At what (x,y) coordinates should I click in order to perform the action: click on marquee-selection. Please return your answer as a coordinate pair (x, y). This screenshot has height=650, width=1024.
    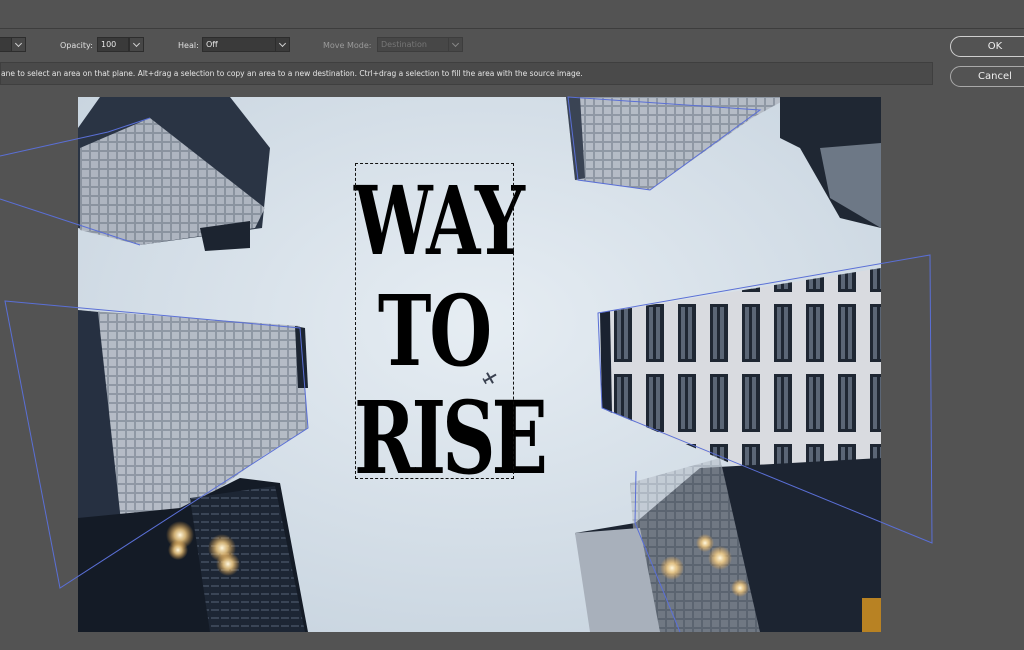
    Looking at the image, I should click on (434, 321).